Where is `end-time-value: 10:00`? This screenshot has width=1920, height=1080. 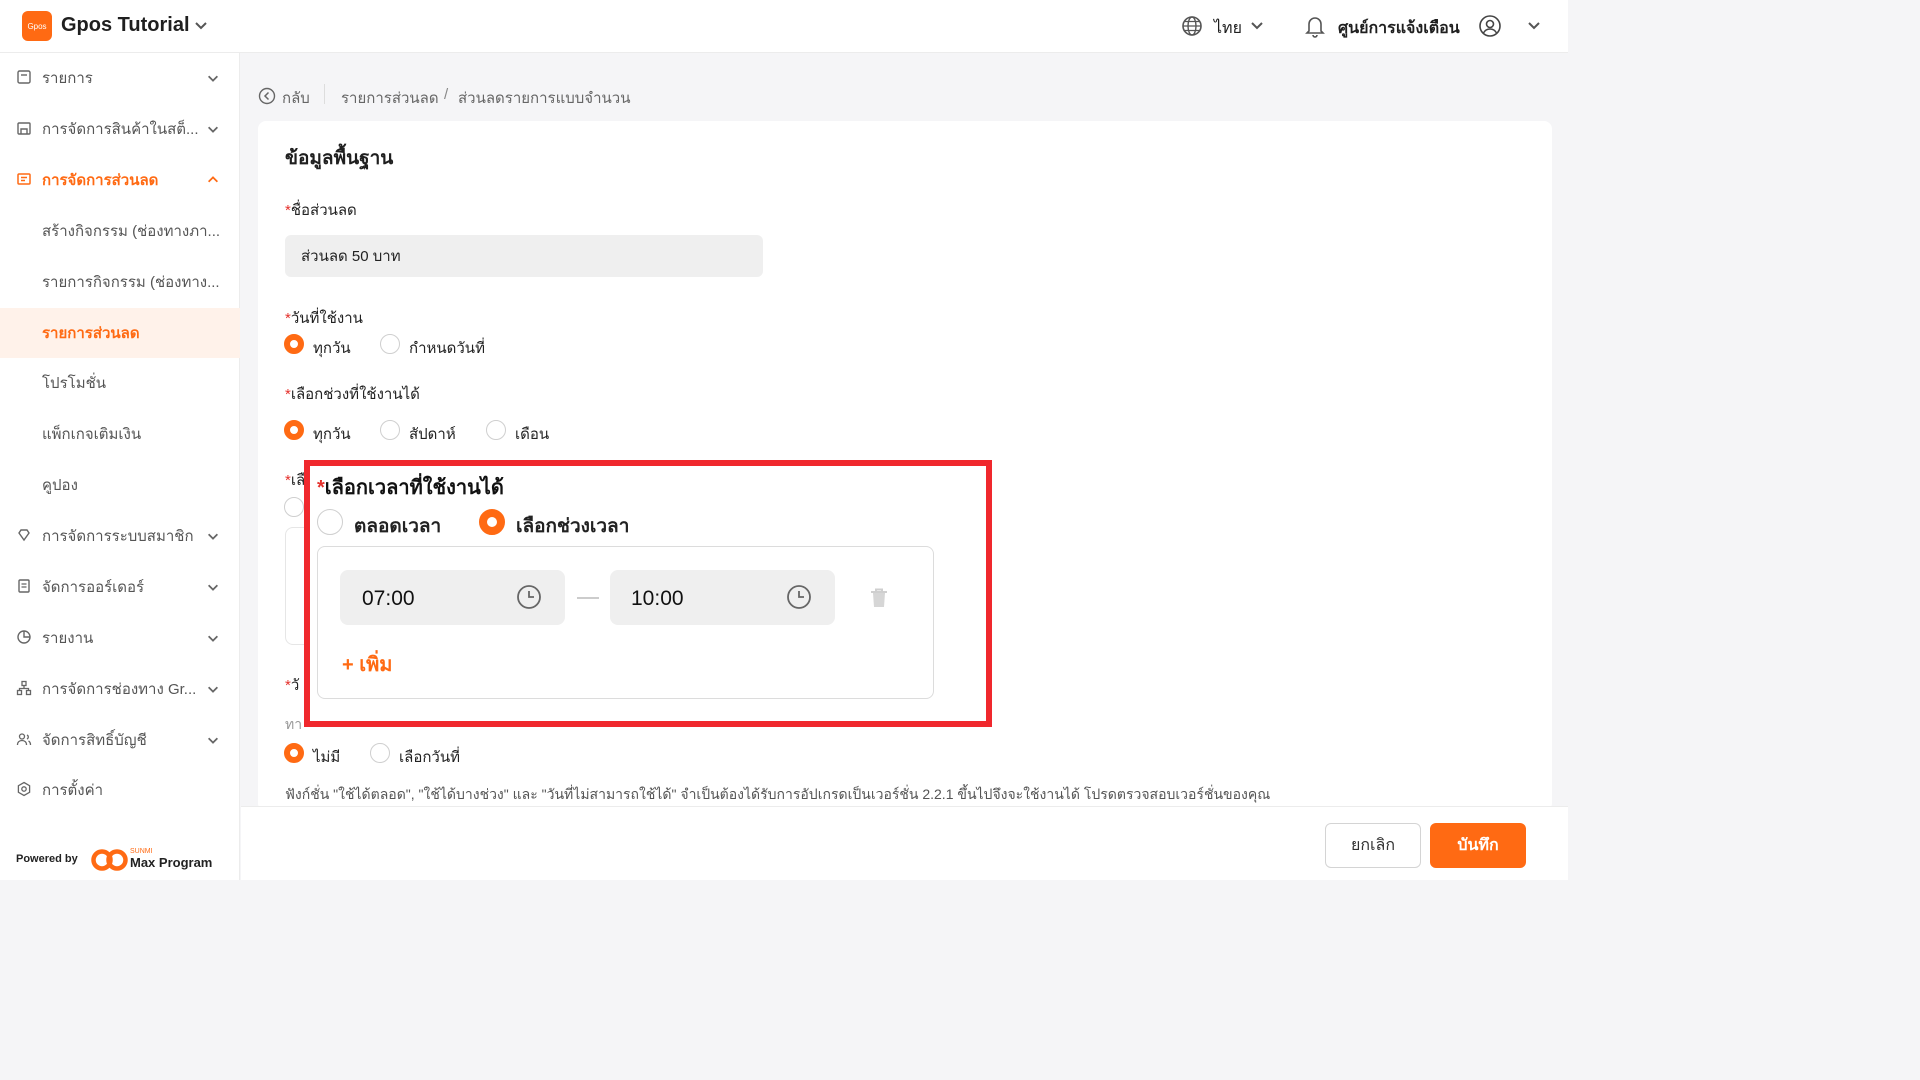 end-time-value: 10:00 is located at coordinates (657, 598).